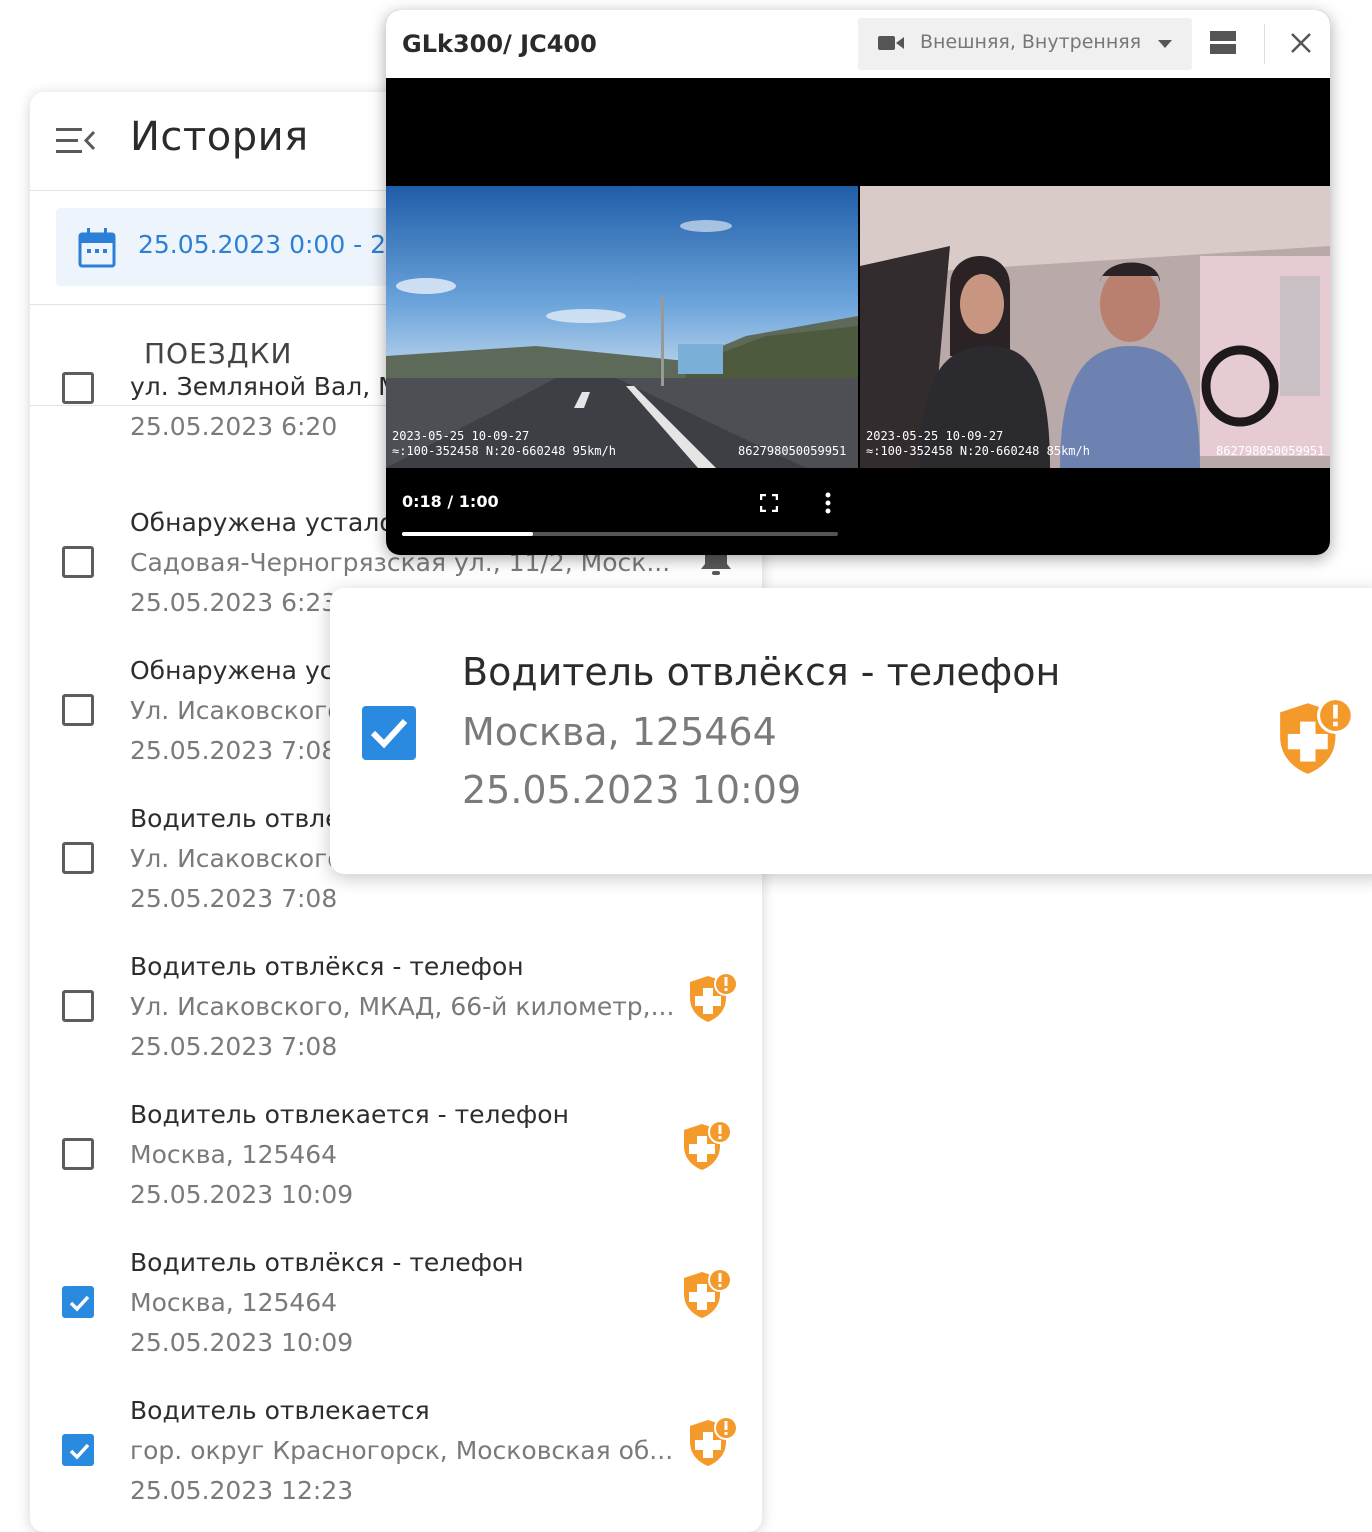 The image size is (1372, 1532). I want to click on cabin-scene, so click(1095, 327).